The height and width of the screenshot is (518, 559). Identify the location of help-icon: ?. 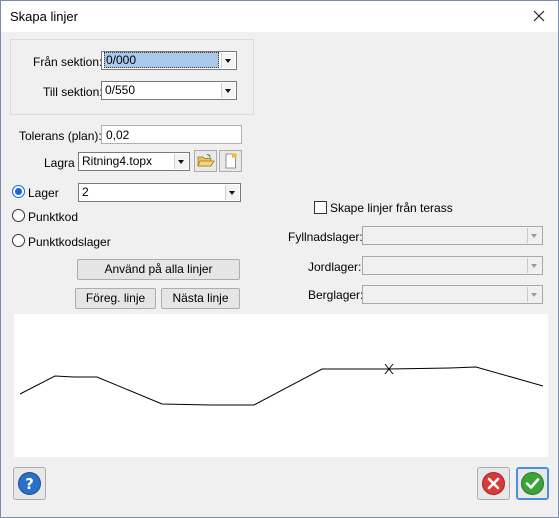
(29, 483).